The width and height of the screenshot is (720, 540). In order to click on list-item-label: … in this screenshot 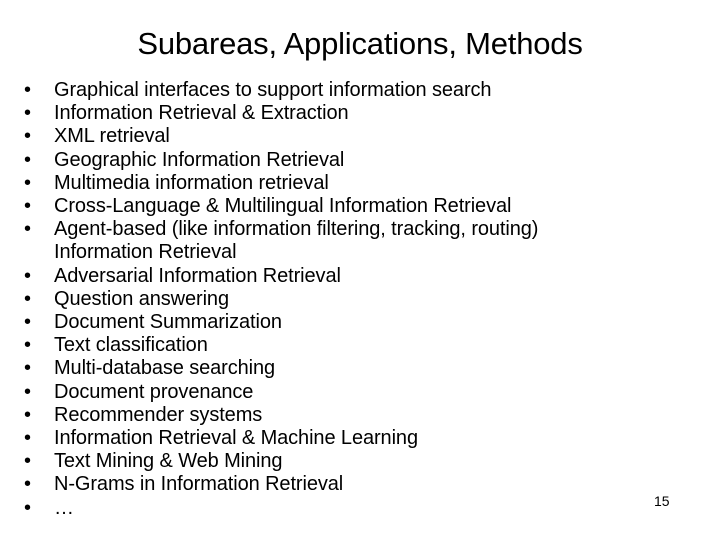, I will do `click(64, 507)`.